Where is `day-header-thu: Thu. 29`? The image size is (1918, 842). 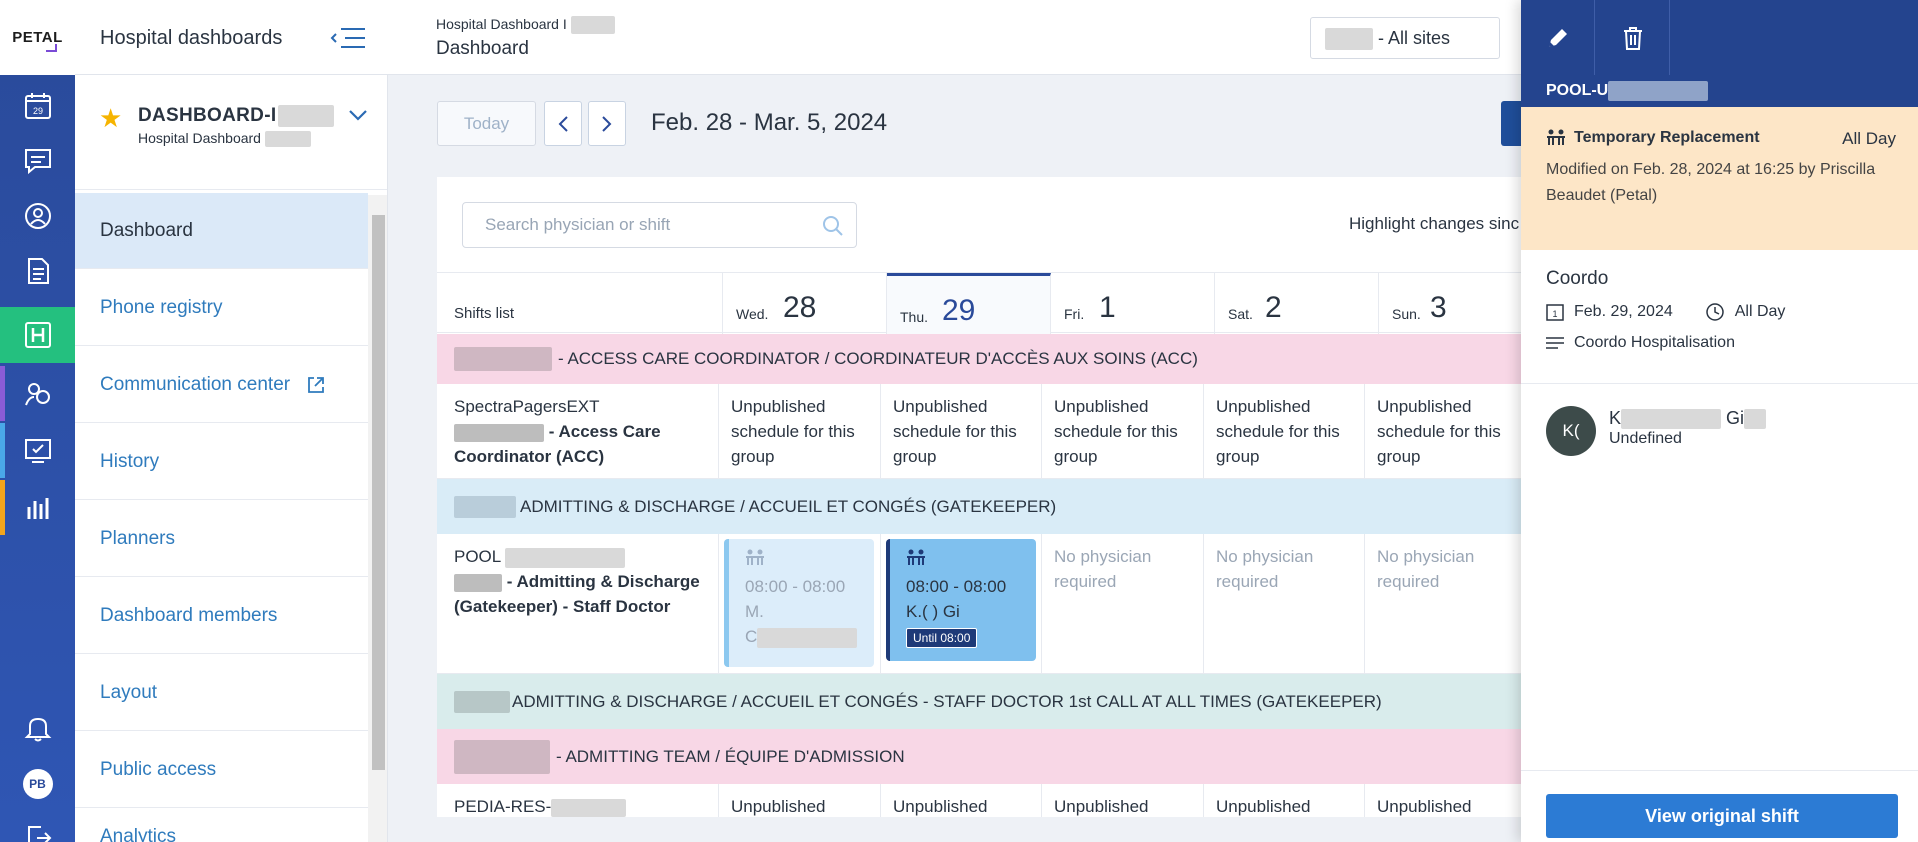
day-header-thu: Thu. 29 is located at coordinates (969, 303).